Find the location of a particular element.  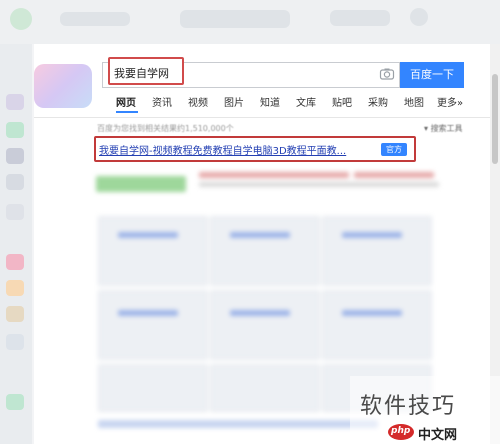

camera-icon is located at coordinates (387, 74).